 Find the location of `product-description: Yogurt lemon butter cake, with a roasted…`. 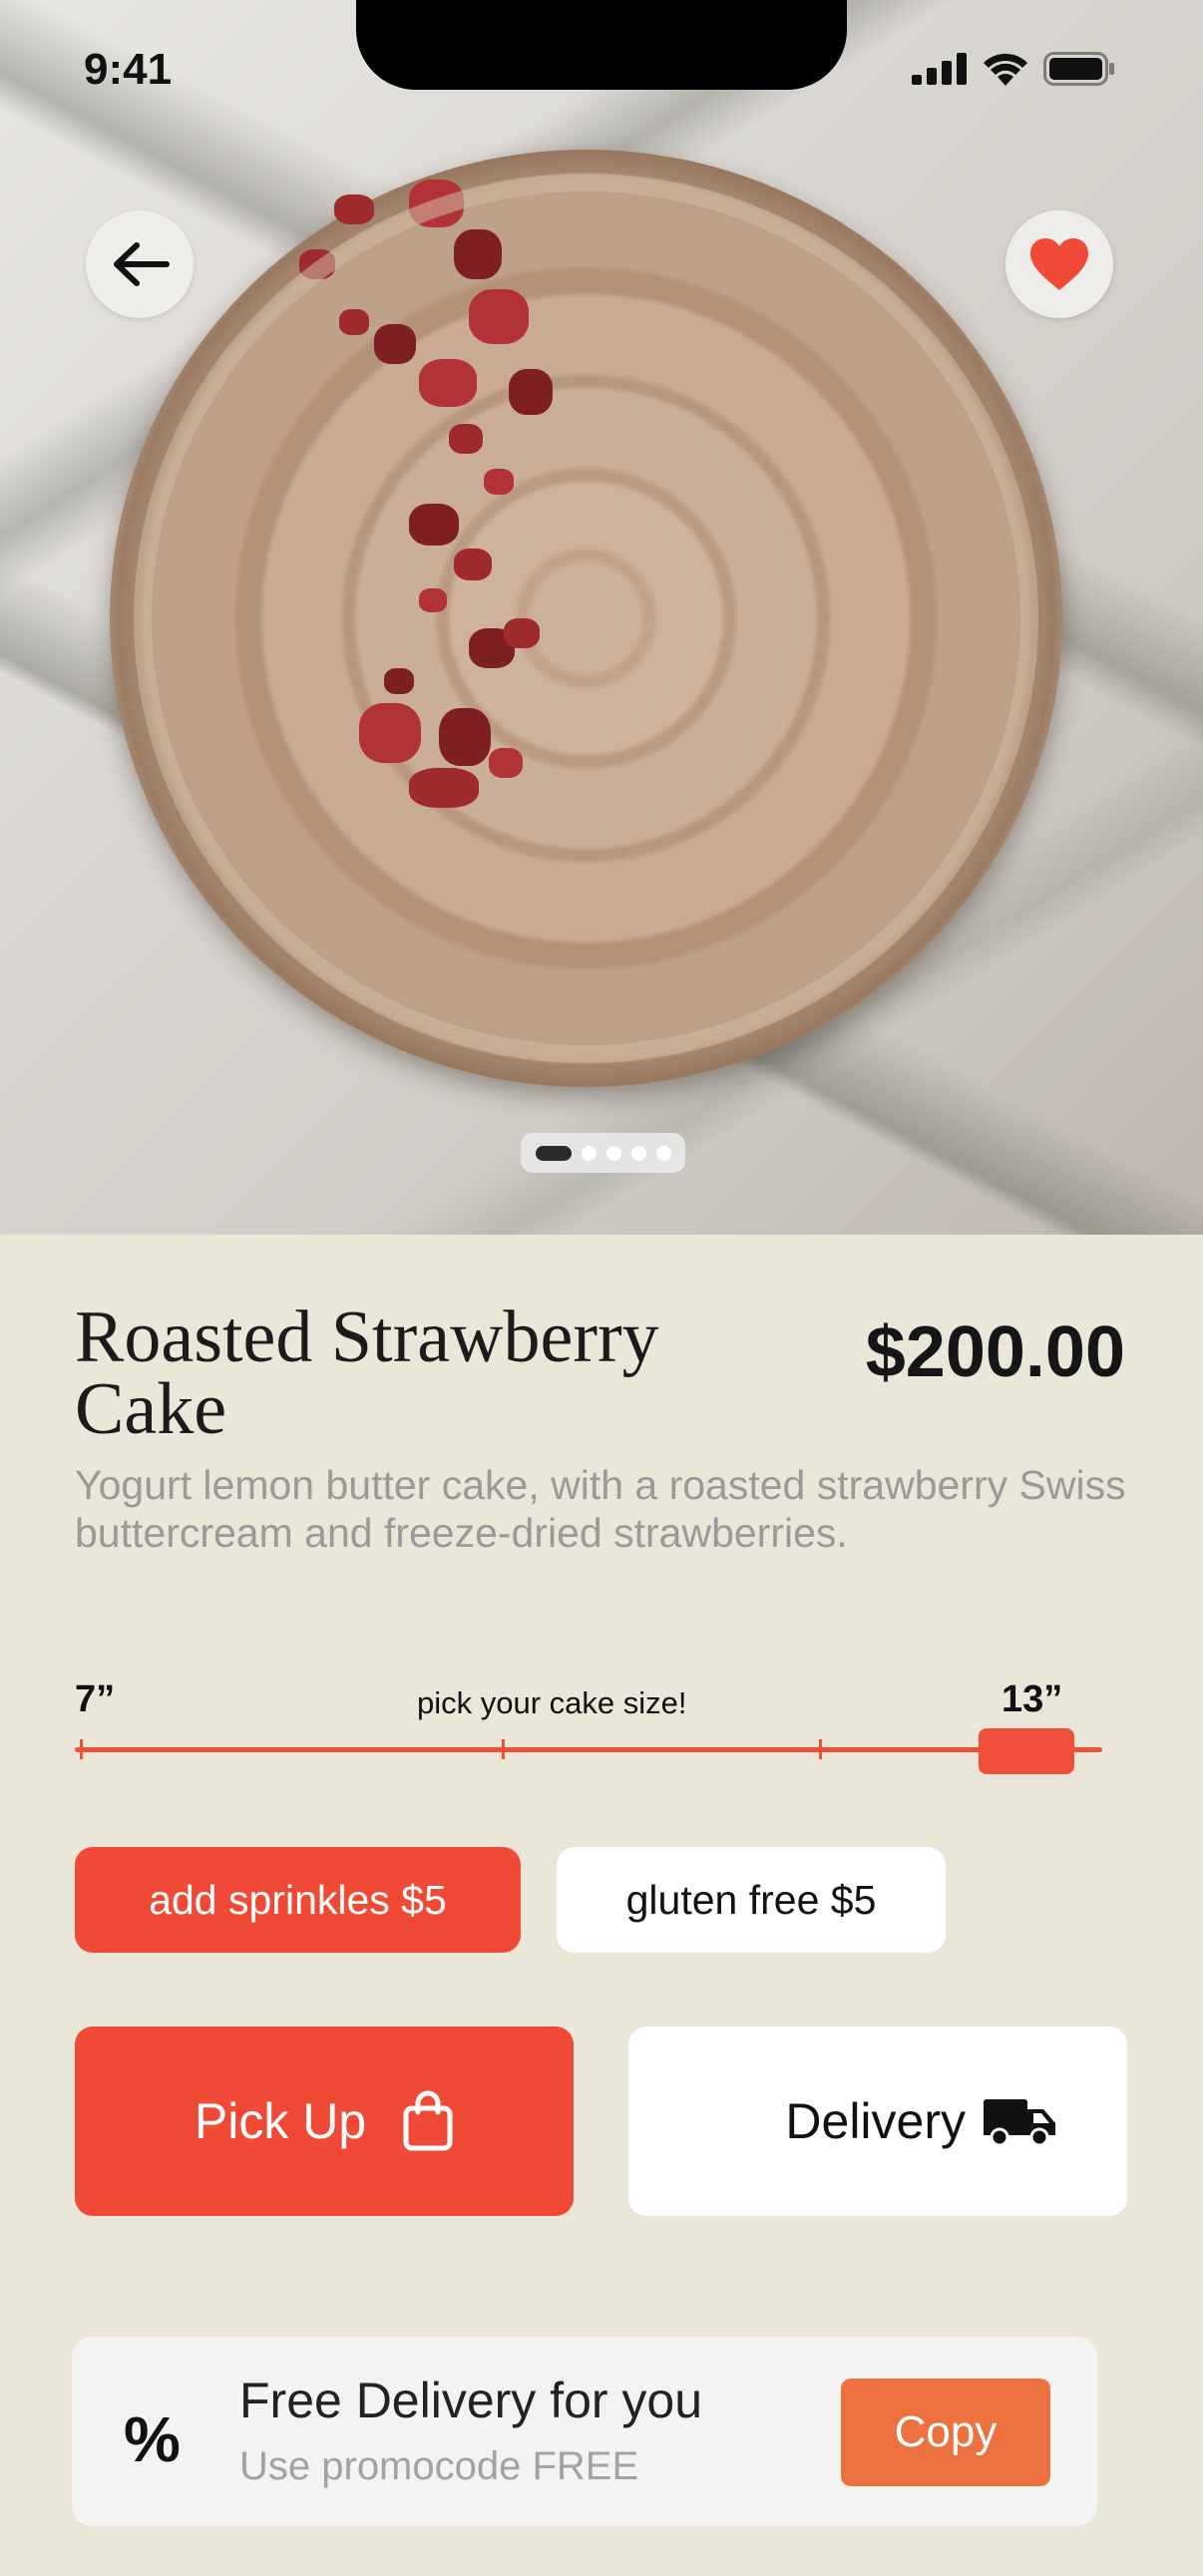

product-description: Yogurt lemon butter cake, with a roasted… is located at coordinates (600, 1509).